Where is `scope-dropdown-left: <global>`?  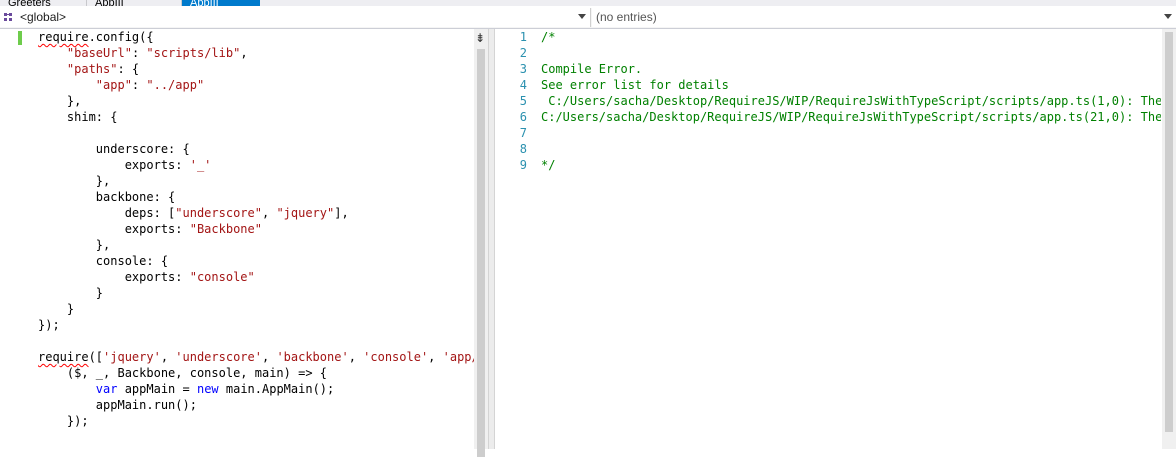
scope-dropdown-left: <global> is located at coordinates (295, 17).